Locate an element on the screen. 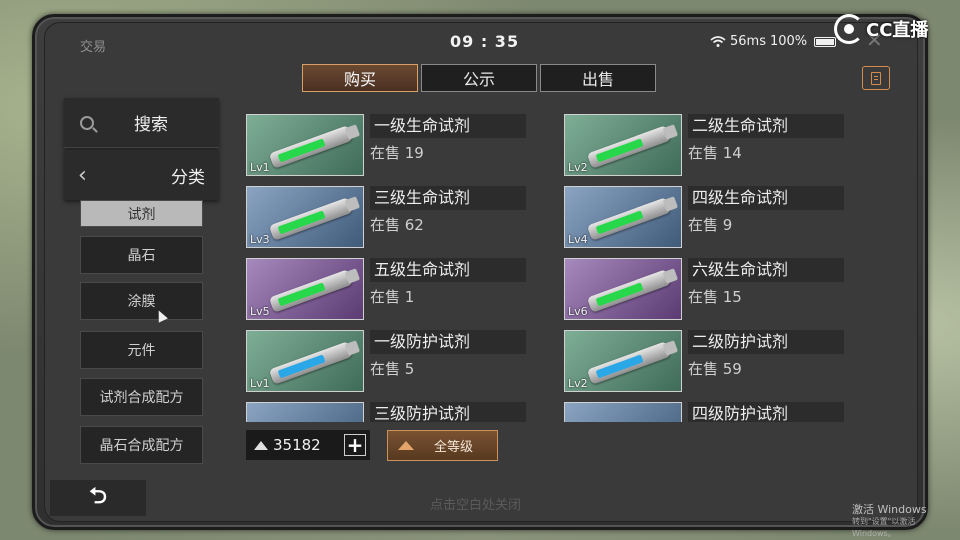 Image resolution: width=960 pixels, height=540 pixels. item-card: Lv1 一级防护试剂 在售 5 is located at coordinates (387, 362).